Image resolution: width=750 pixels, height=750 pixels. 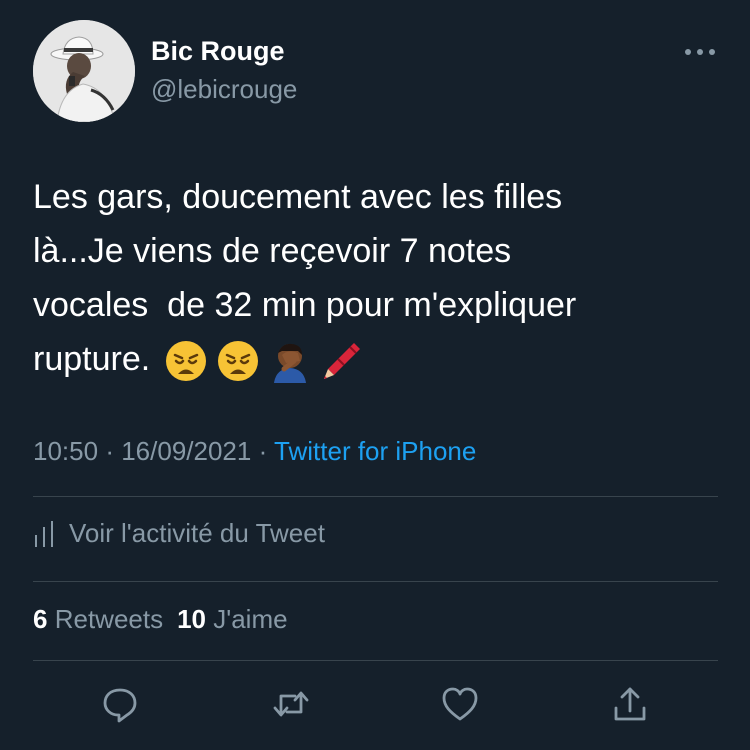 I want to click on likes-stat: 10 J'aime, so click(x=232, y=619).